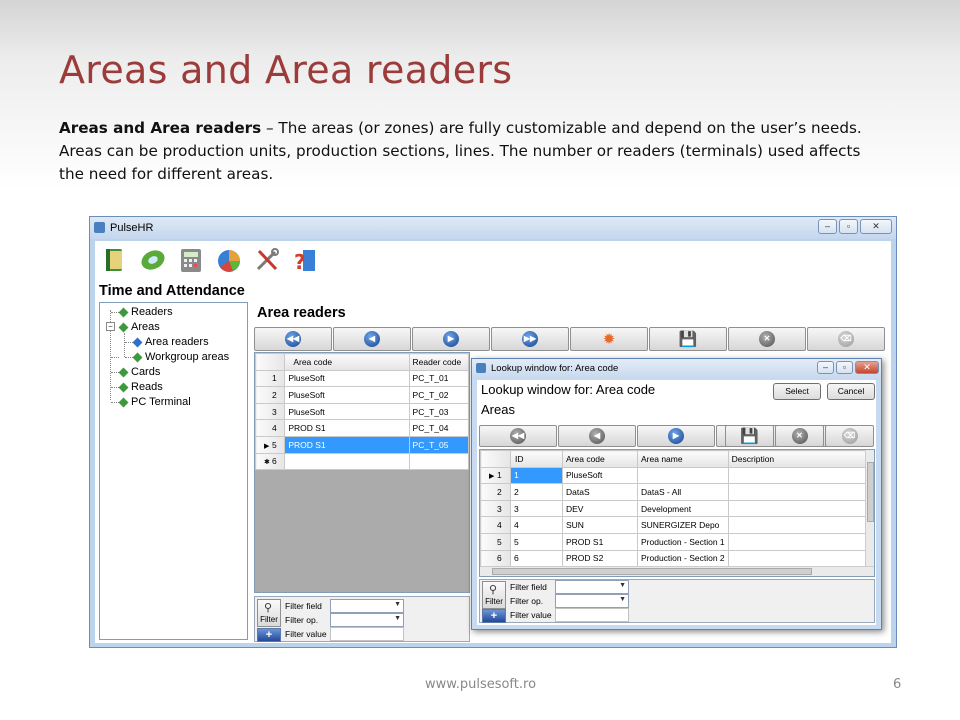  Describe the element at coordinates (797, 391) in the screenshot. I see `select-button: Select` at that location.